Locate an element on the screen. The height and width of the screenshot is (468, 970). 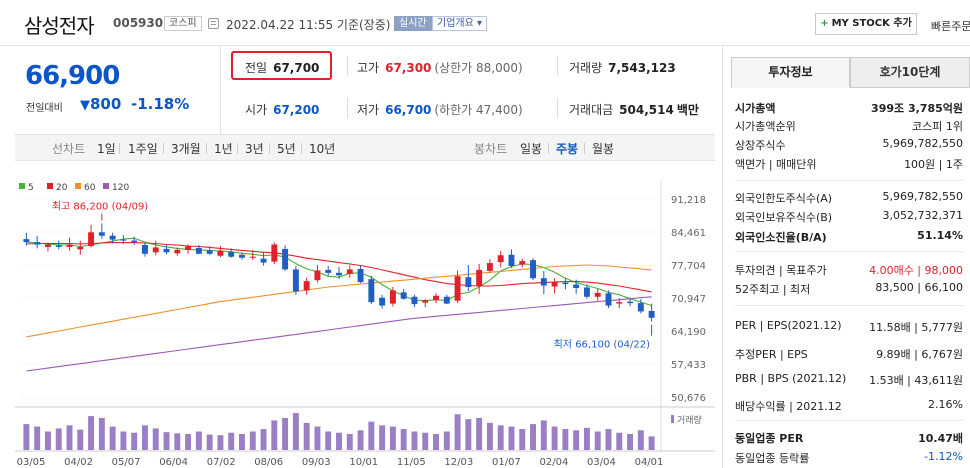
stat-unit: 백만 is located at coordinates (687, 110).